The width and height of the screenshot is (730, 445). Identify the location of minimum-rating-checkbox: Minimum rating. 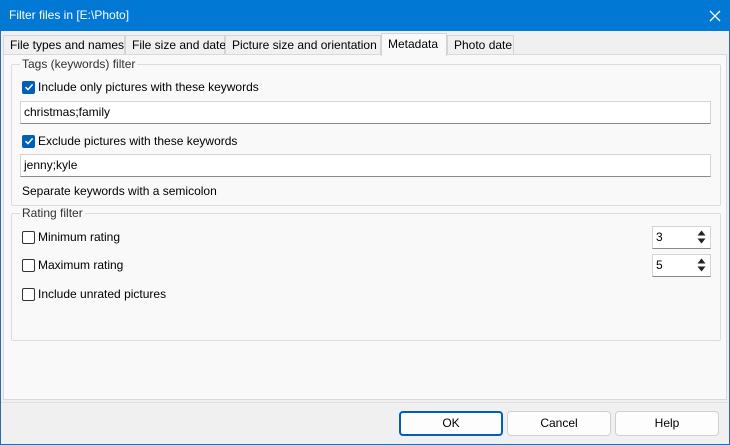
(71, 237).